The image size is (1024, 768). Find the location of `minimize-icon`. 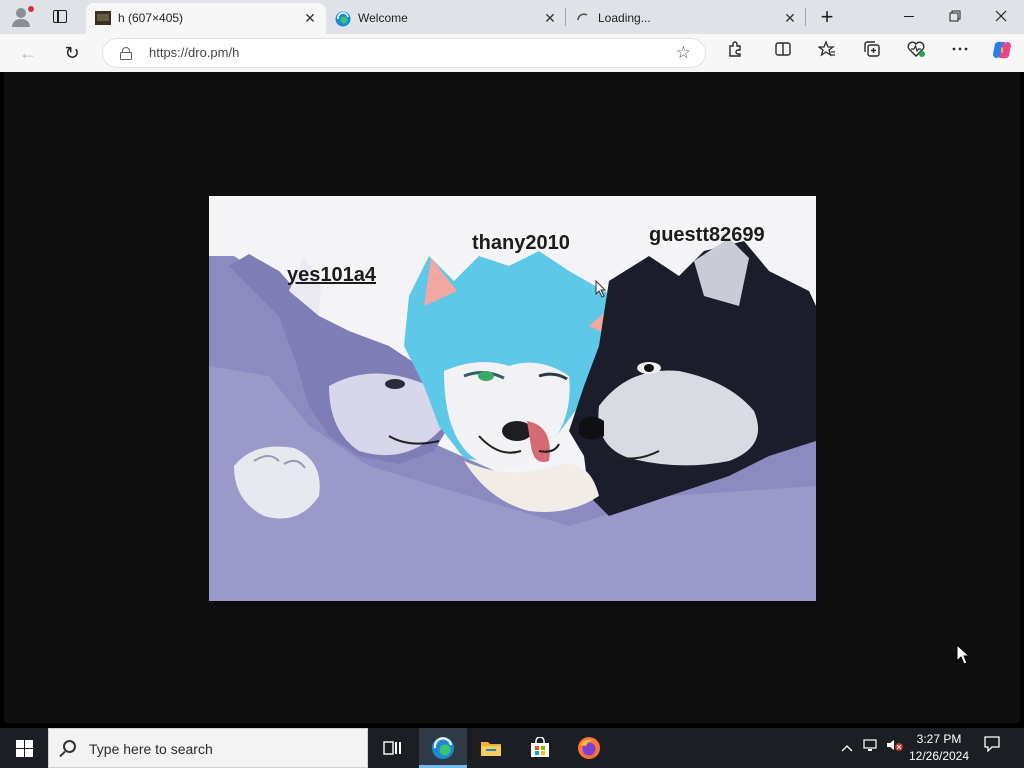

minimize-icon is located at coordinates (909, 16).